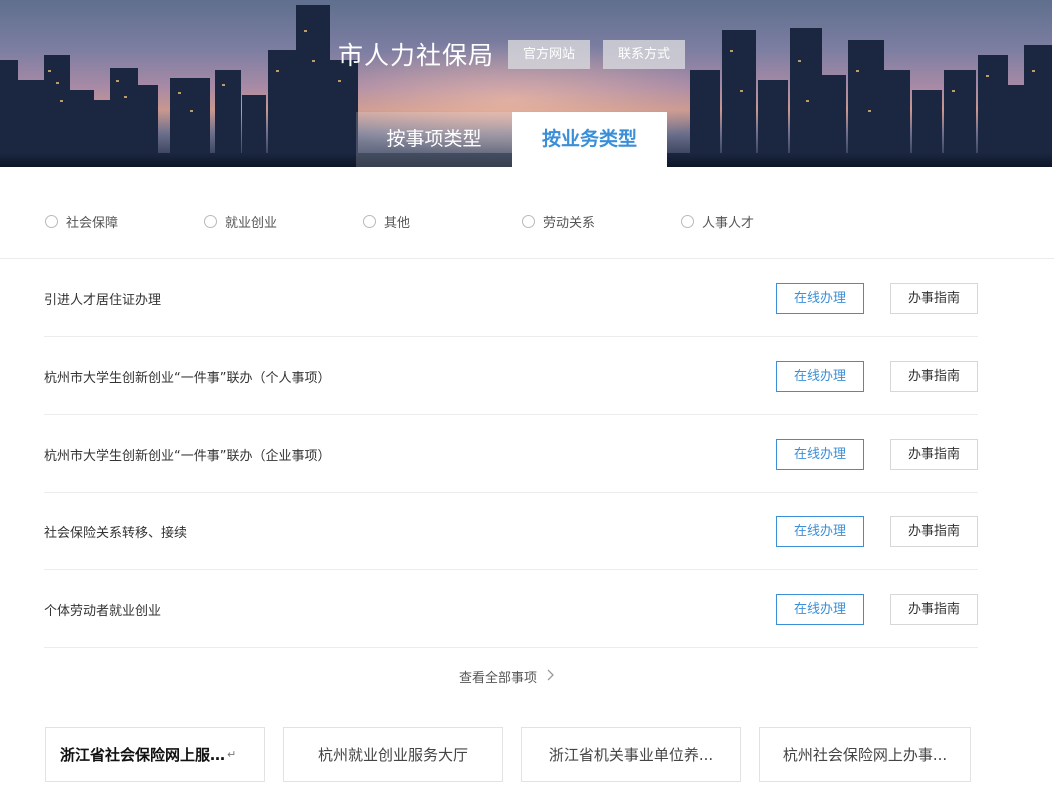 The image size is (1054, 788). I want to click on filter-labor-relations: 劳动关系, so click(559, 222).